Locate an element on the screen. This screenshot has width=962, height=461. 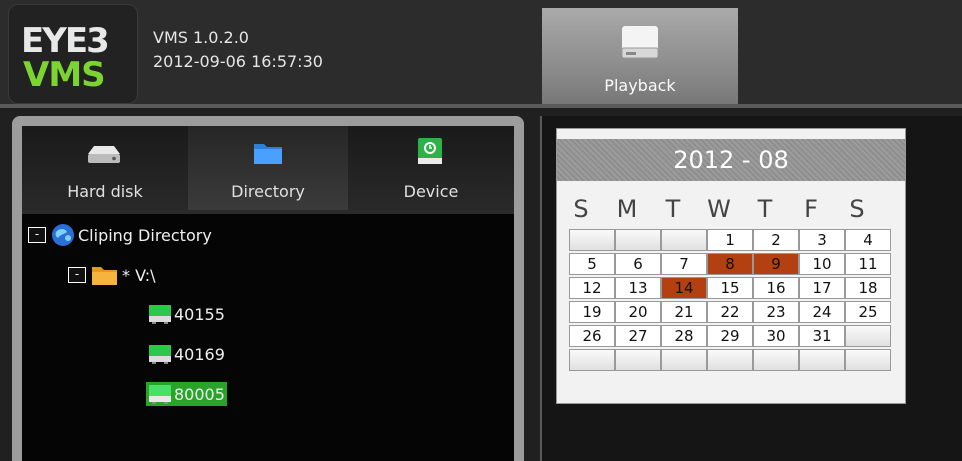
playback-label: Playback is located at coordinates (640, 85).